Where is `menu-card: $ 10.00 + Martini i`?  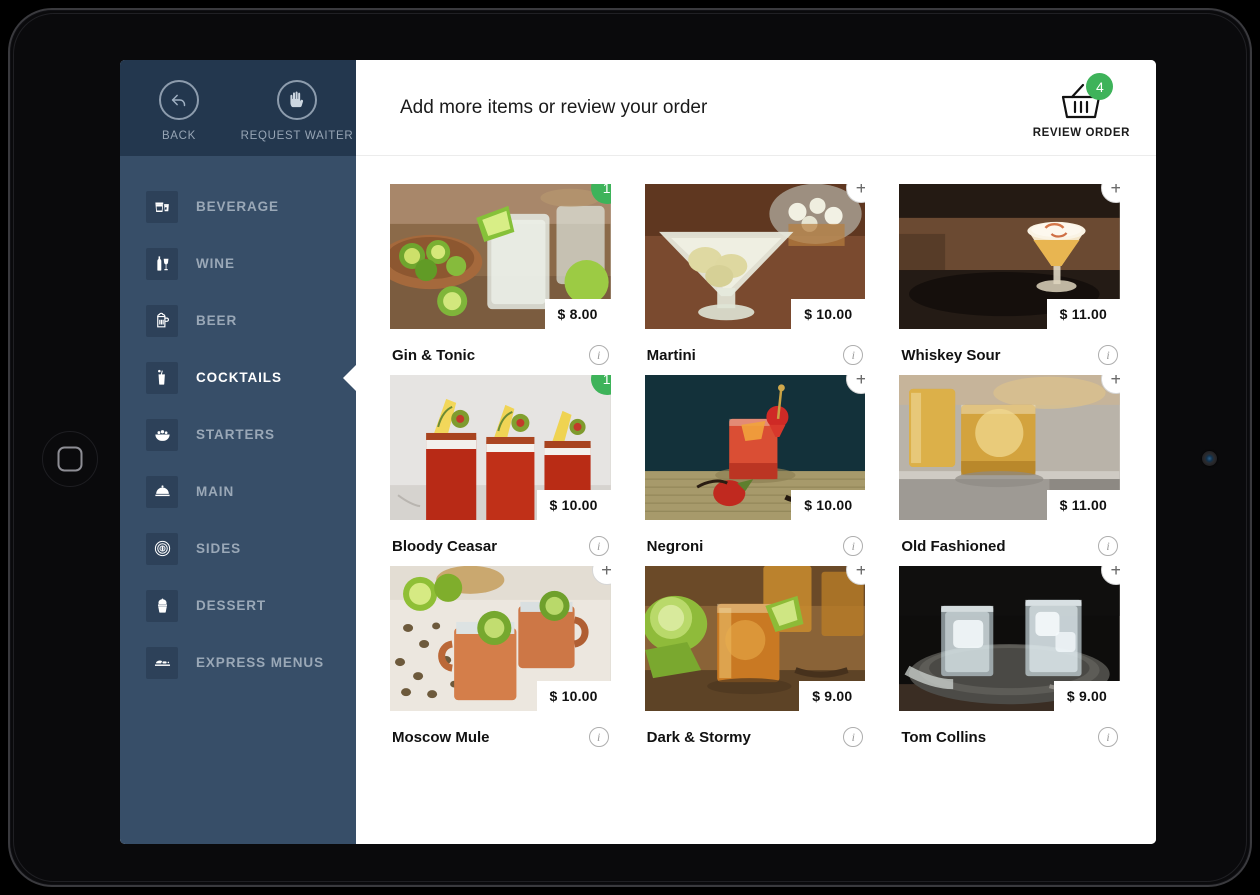
menu-card: $ 10.00 + Martini i is located at coordinates (755, 274).